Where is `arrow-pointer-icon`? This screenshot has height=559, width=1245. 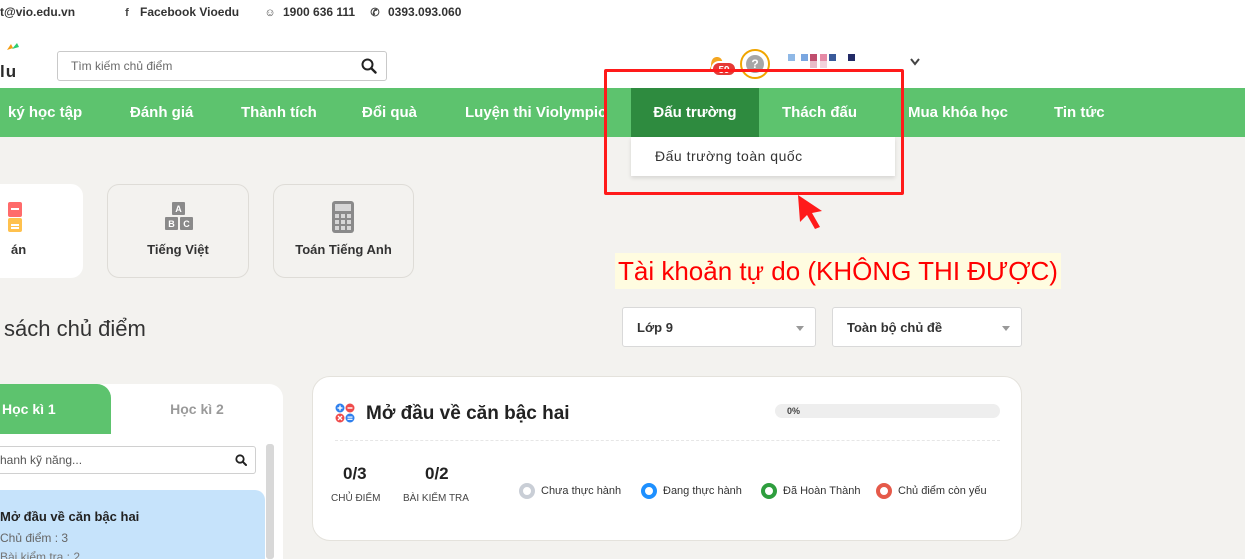
arrow-pointer-icon is located at coordinates (810, 212).